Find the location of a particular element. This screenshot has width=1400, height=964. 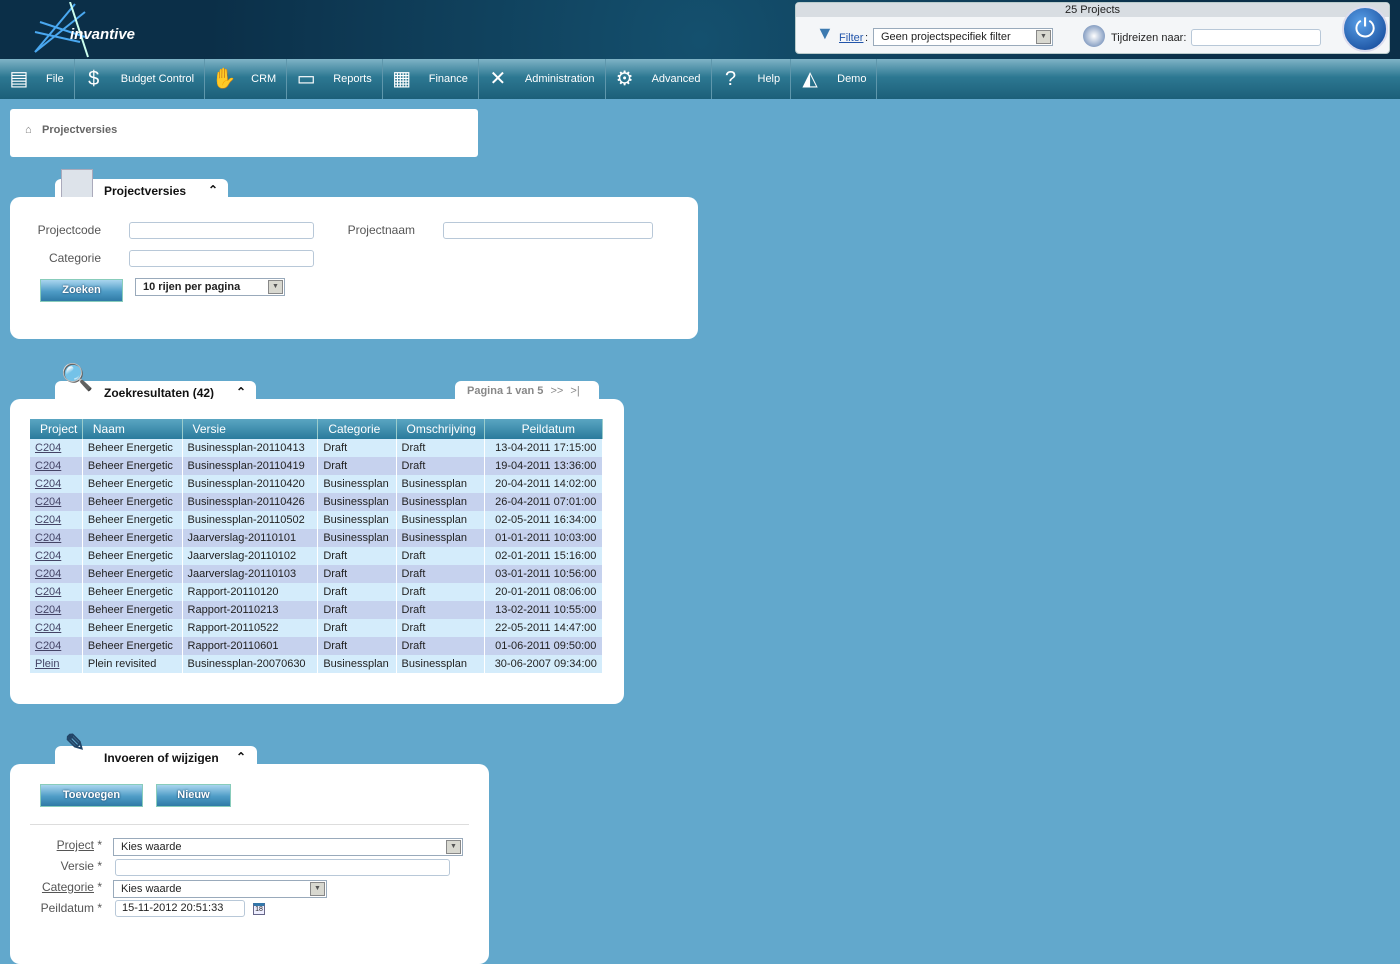

invantive-logo: invantive is located at coordinates (90, 30).